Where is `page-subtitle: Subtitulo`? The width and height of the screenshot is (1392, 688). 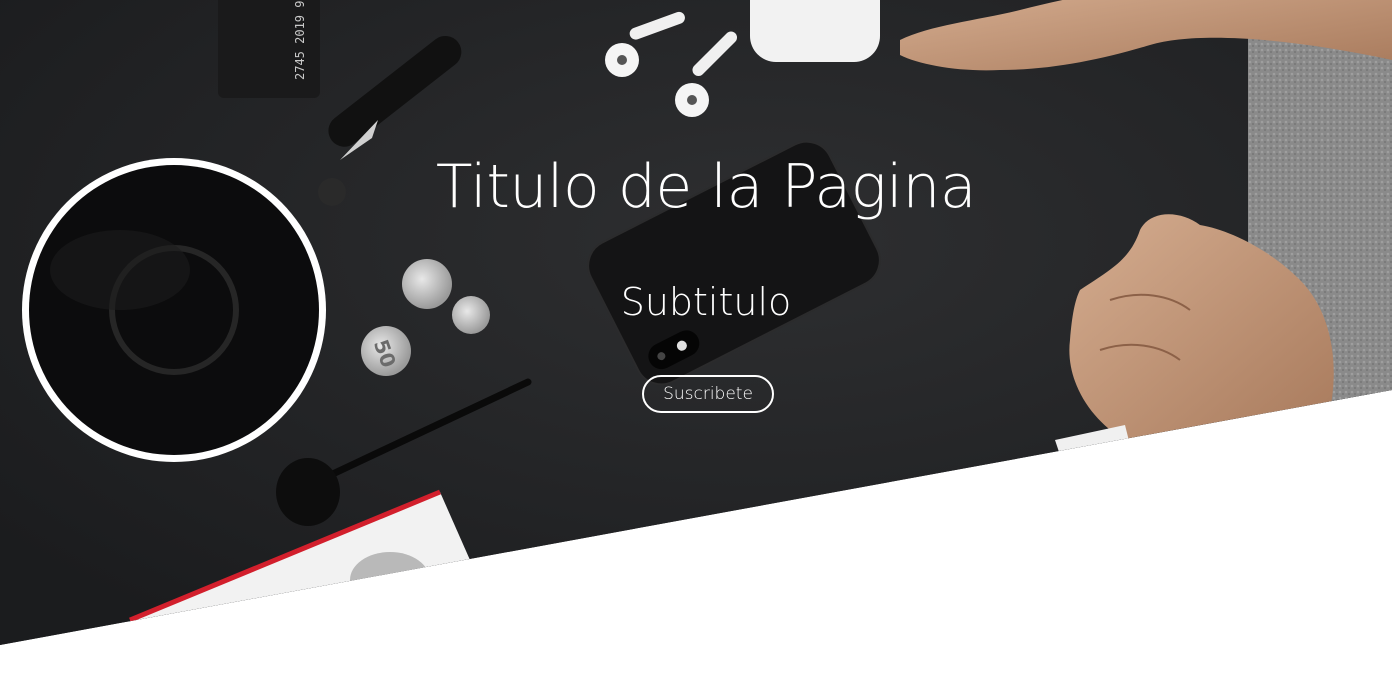 page-subtitle: Subtitulo is located at coordinates (706, 302).